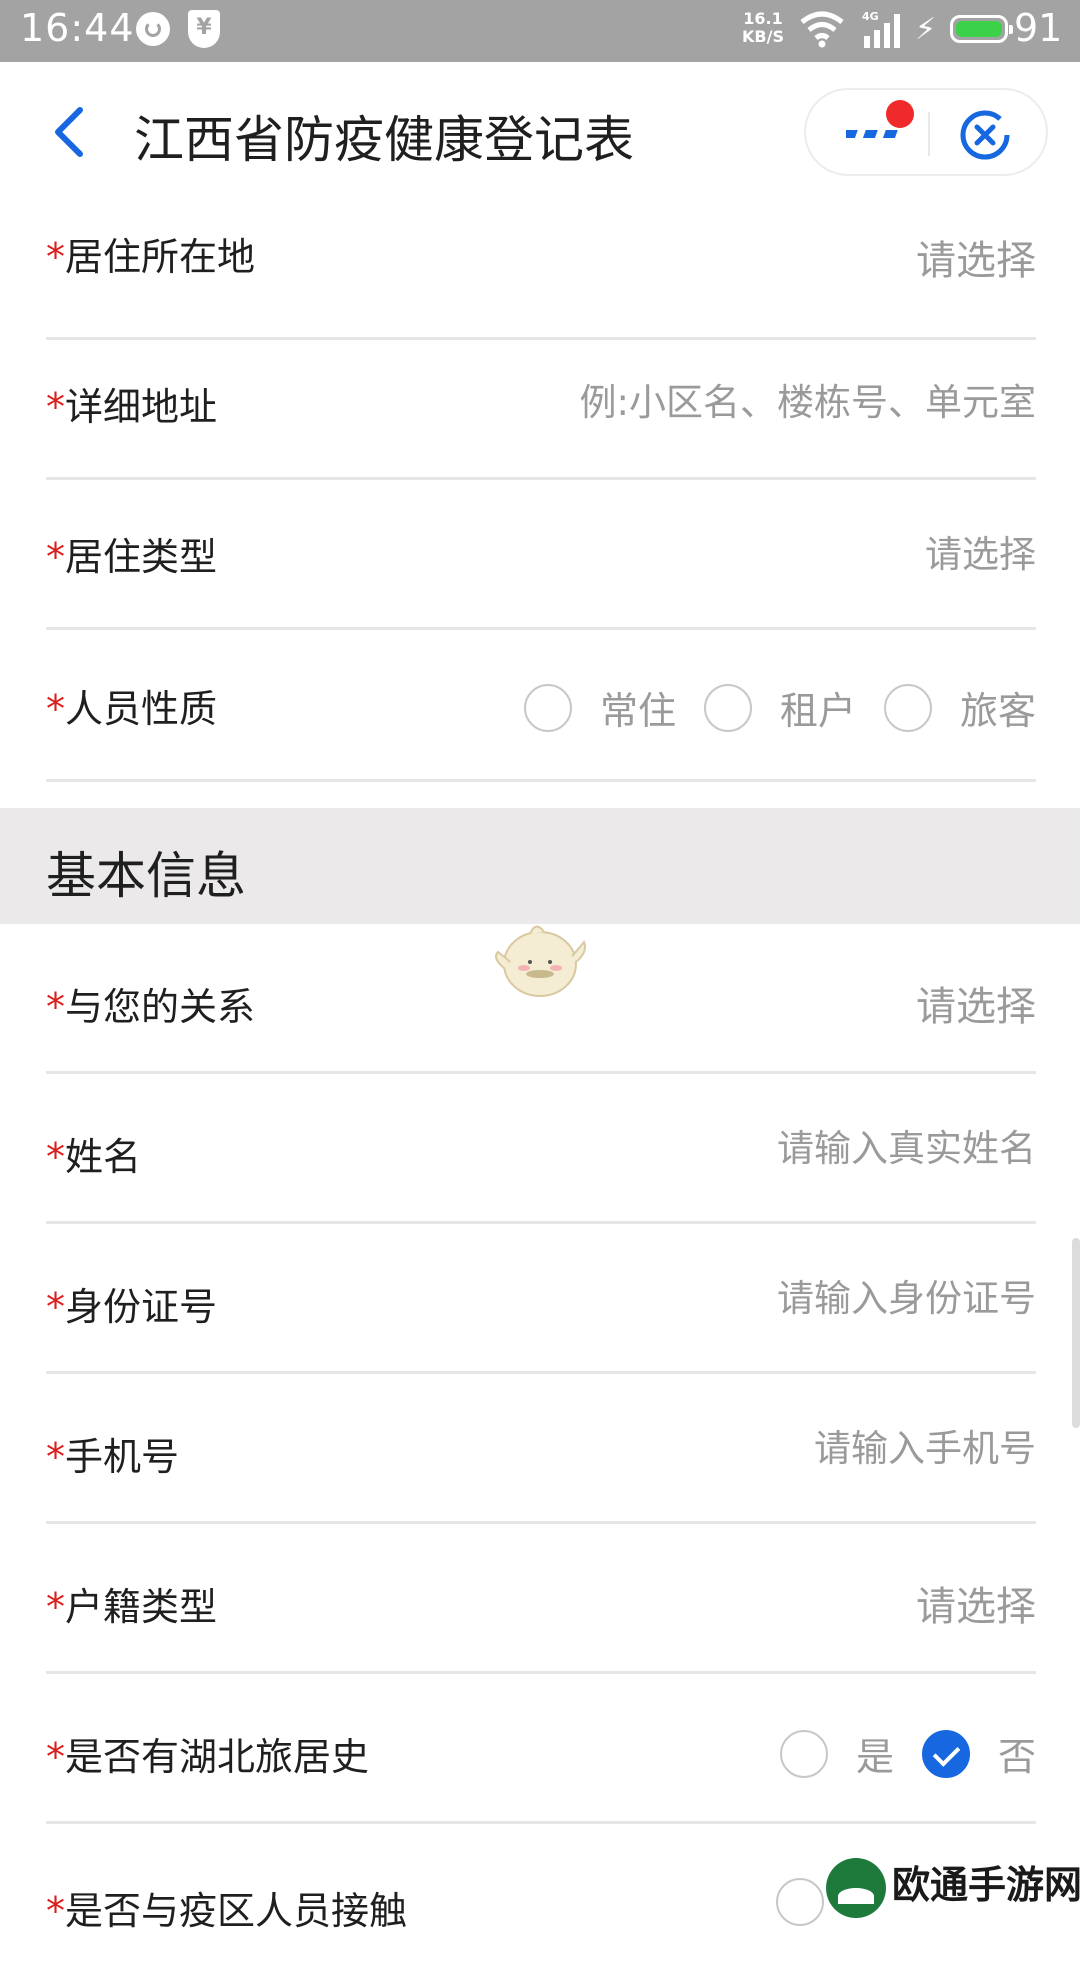  I want to click on watermark-text: 欧通手游网, so click(986, 1885).